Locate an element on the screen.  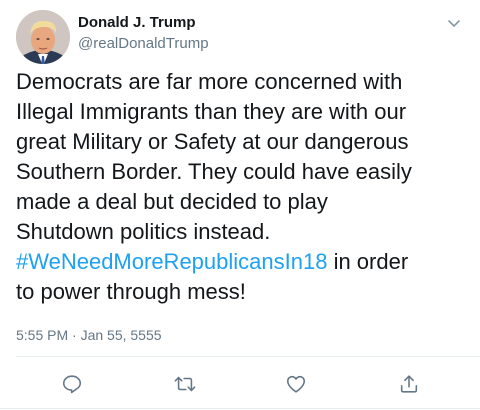
tweet-line: to power through mess! is located at coordinates (131, 291).